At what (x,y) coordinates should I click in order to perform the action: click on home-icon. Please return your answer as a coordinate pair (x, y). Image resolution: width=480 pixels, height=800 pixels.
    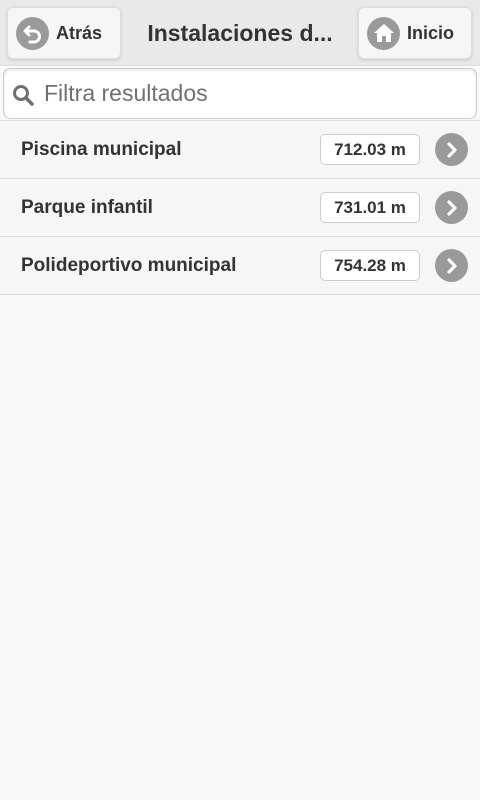
    Looking at the image, I should click on (383, 33).